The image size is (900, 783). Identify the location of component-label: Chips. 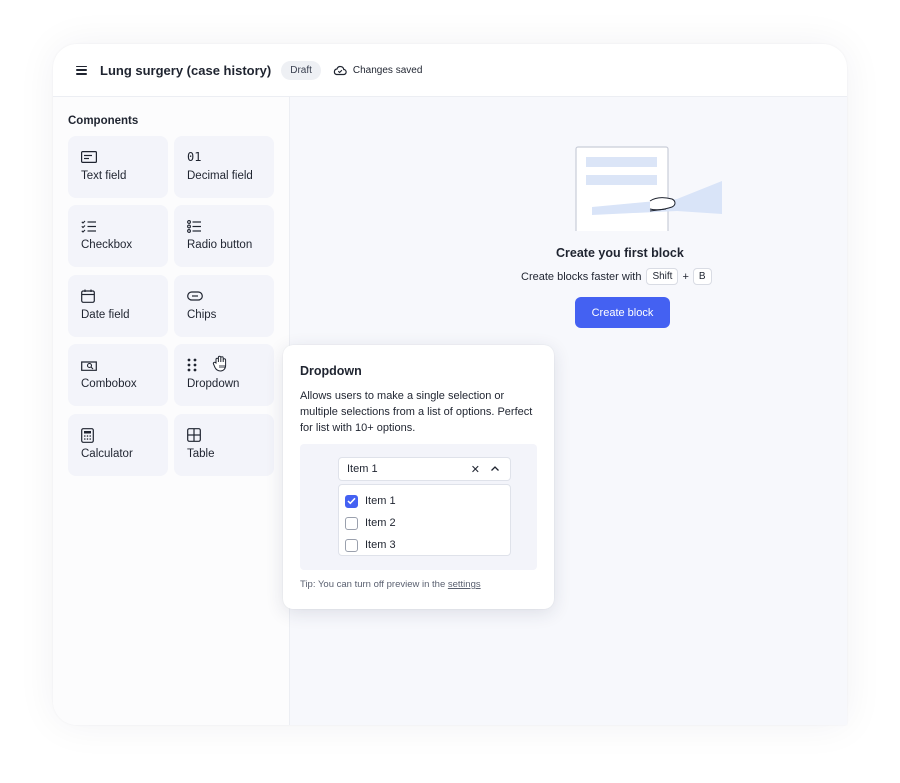
(202, 315).